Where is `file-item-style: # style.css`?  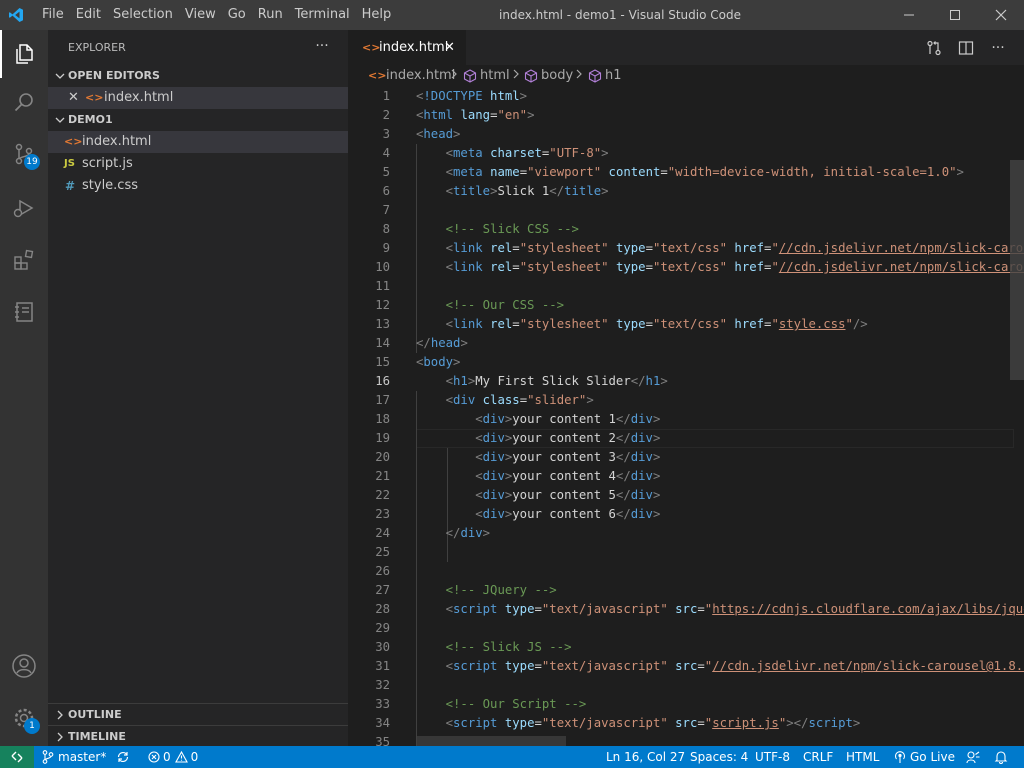 file-item-style: # style.css is located at coordinates (198, 186).